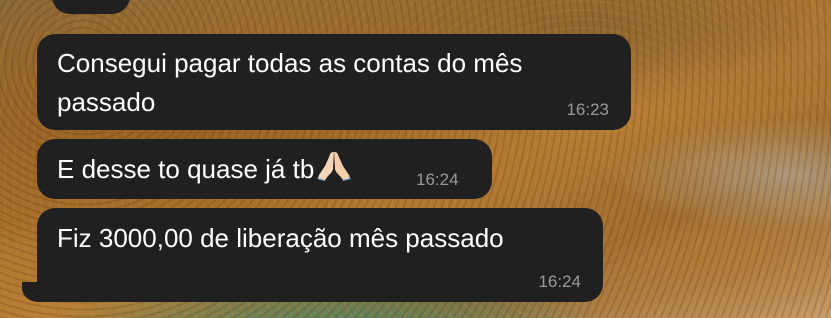  What do you see at coordinates (186, 169) in the screenshot?
I see `message-text: E desse to quase já tb` at bounding box center [186, 169].